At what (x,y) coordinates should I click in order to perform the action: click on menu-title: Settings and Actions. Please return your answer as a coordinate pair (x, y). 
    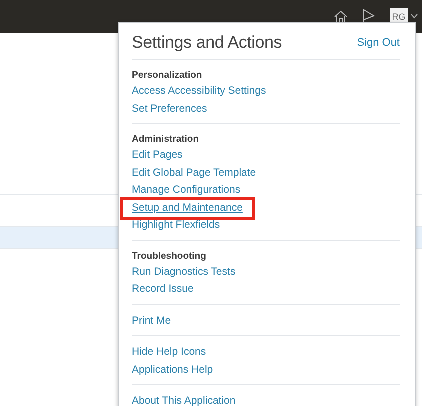
    Looking at the image, I should click on (207, 43).